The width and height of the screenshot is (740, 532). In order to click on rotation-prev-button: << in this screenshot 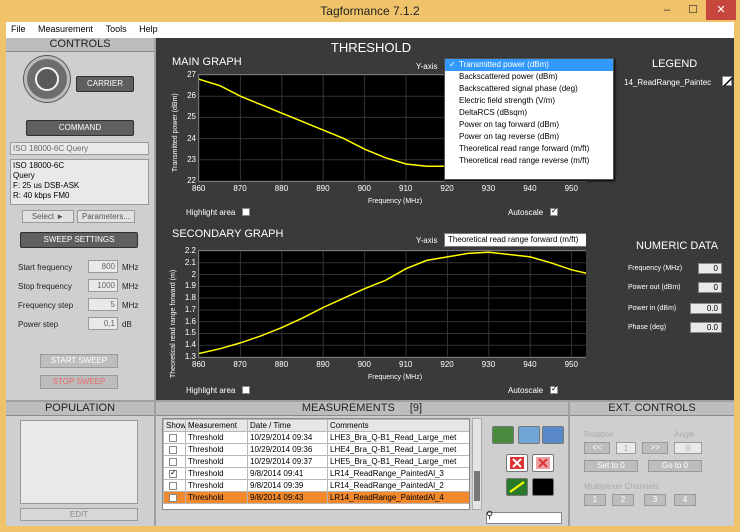, I will do `click(597, 448)`.